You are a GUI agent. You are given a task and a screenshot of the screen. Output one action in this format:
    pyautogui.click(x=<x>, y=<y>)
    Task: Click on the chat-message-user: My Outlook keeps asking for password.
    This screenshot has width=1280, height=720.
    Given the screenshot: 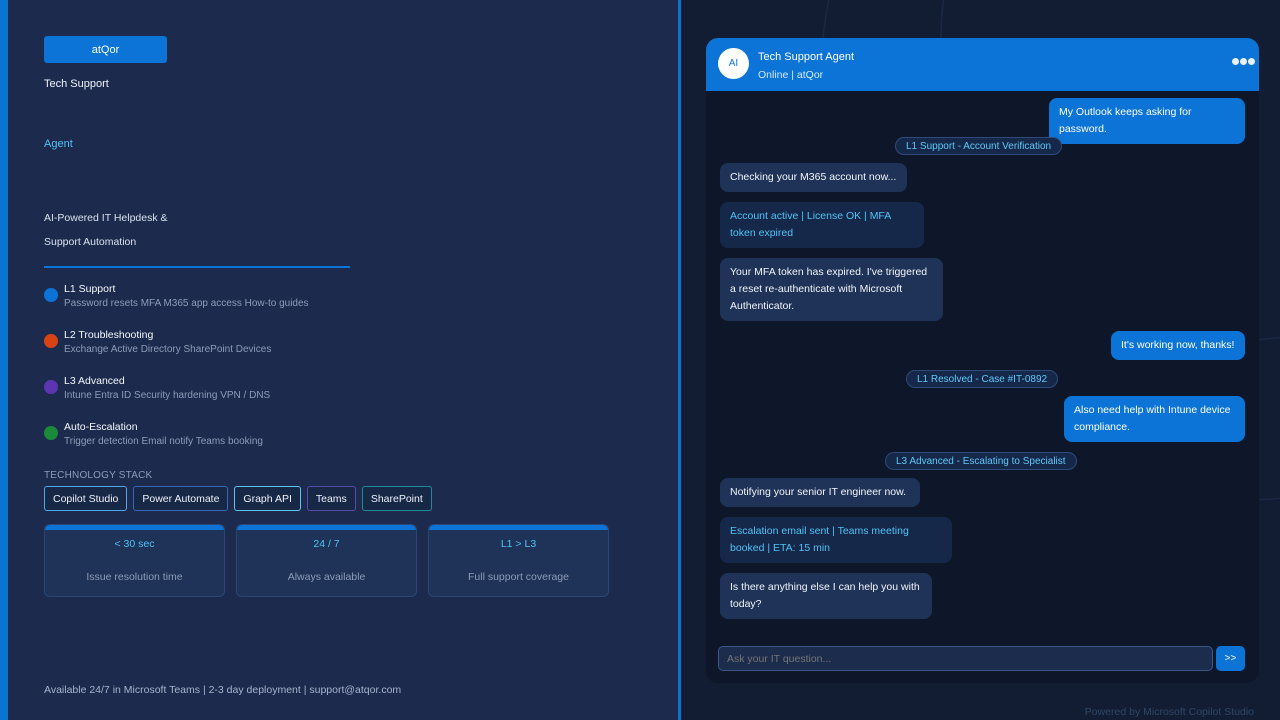 What is the action you would take?
    pyautogui.click(x=1147, y=121)
    